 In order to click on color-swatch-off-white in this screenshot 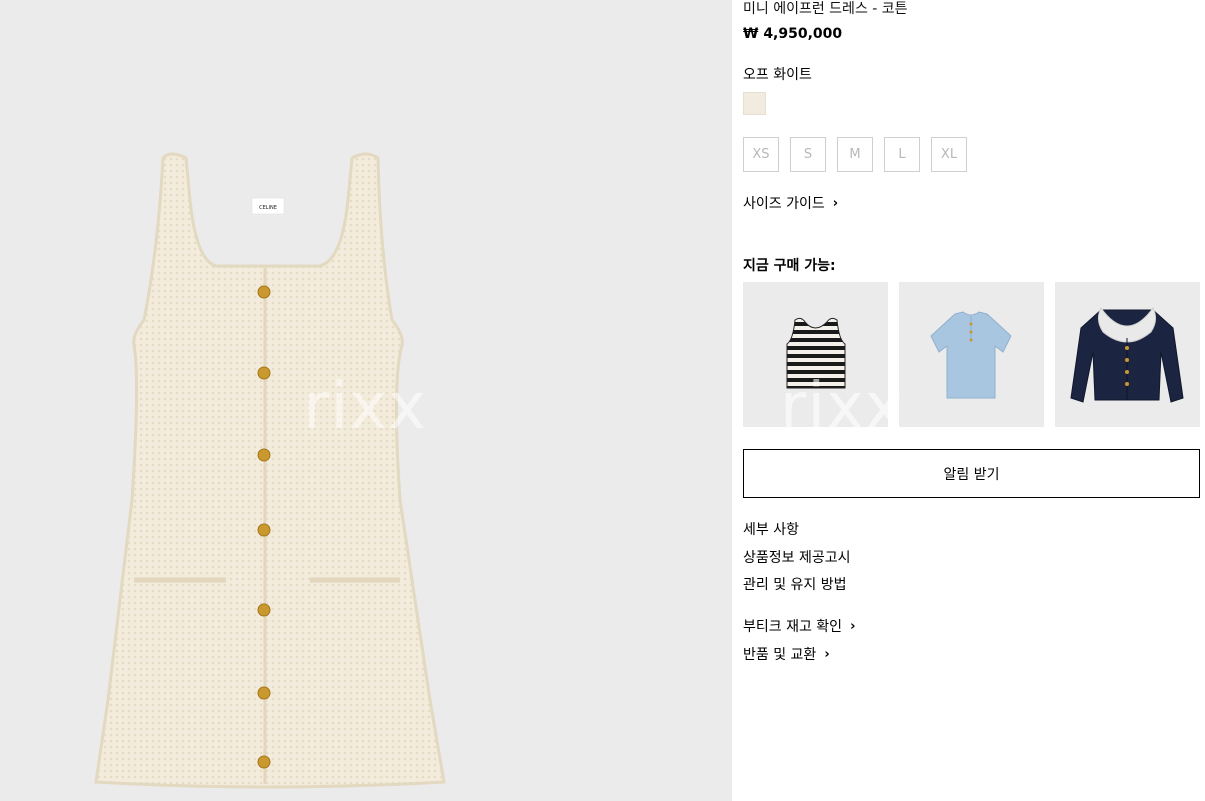, I will do `click(754, 103)`.